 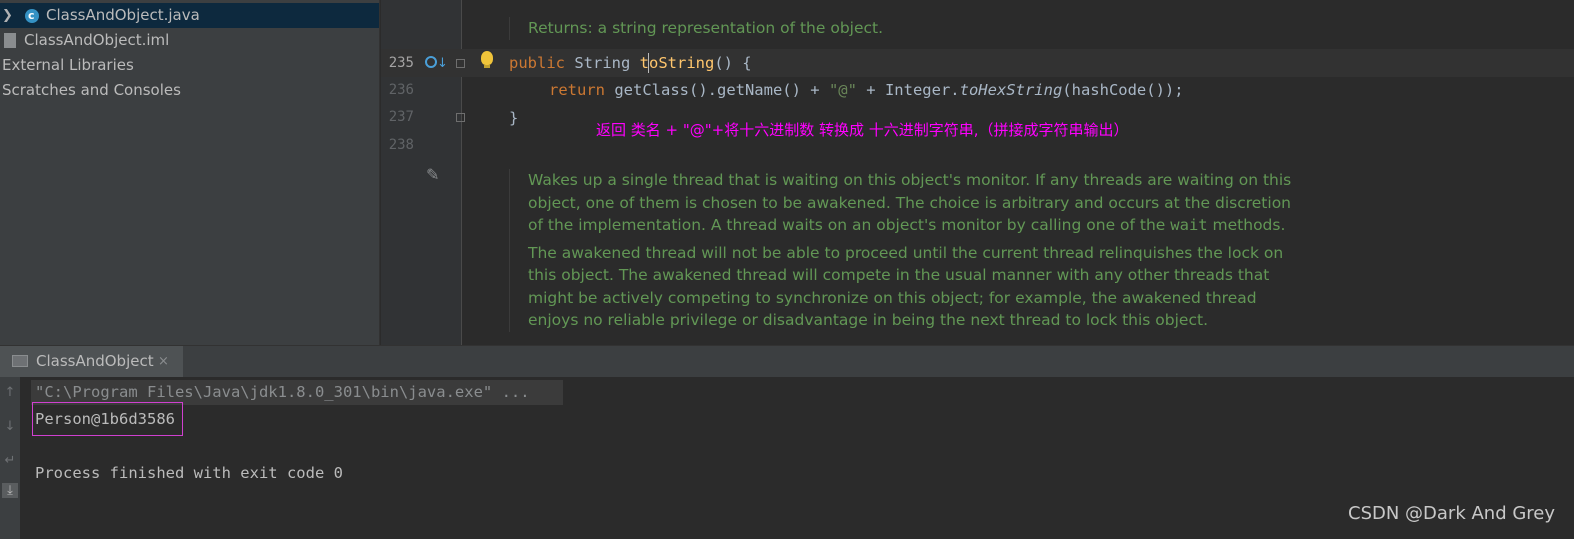 I want to click on code-line-235: public String toString() {, so click(x=630, y=63).